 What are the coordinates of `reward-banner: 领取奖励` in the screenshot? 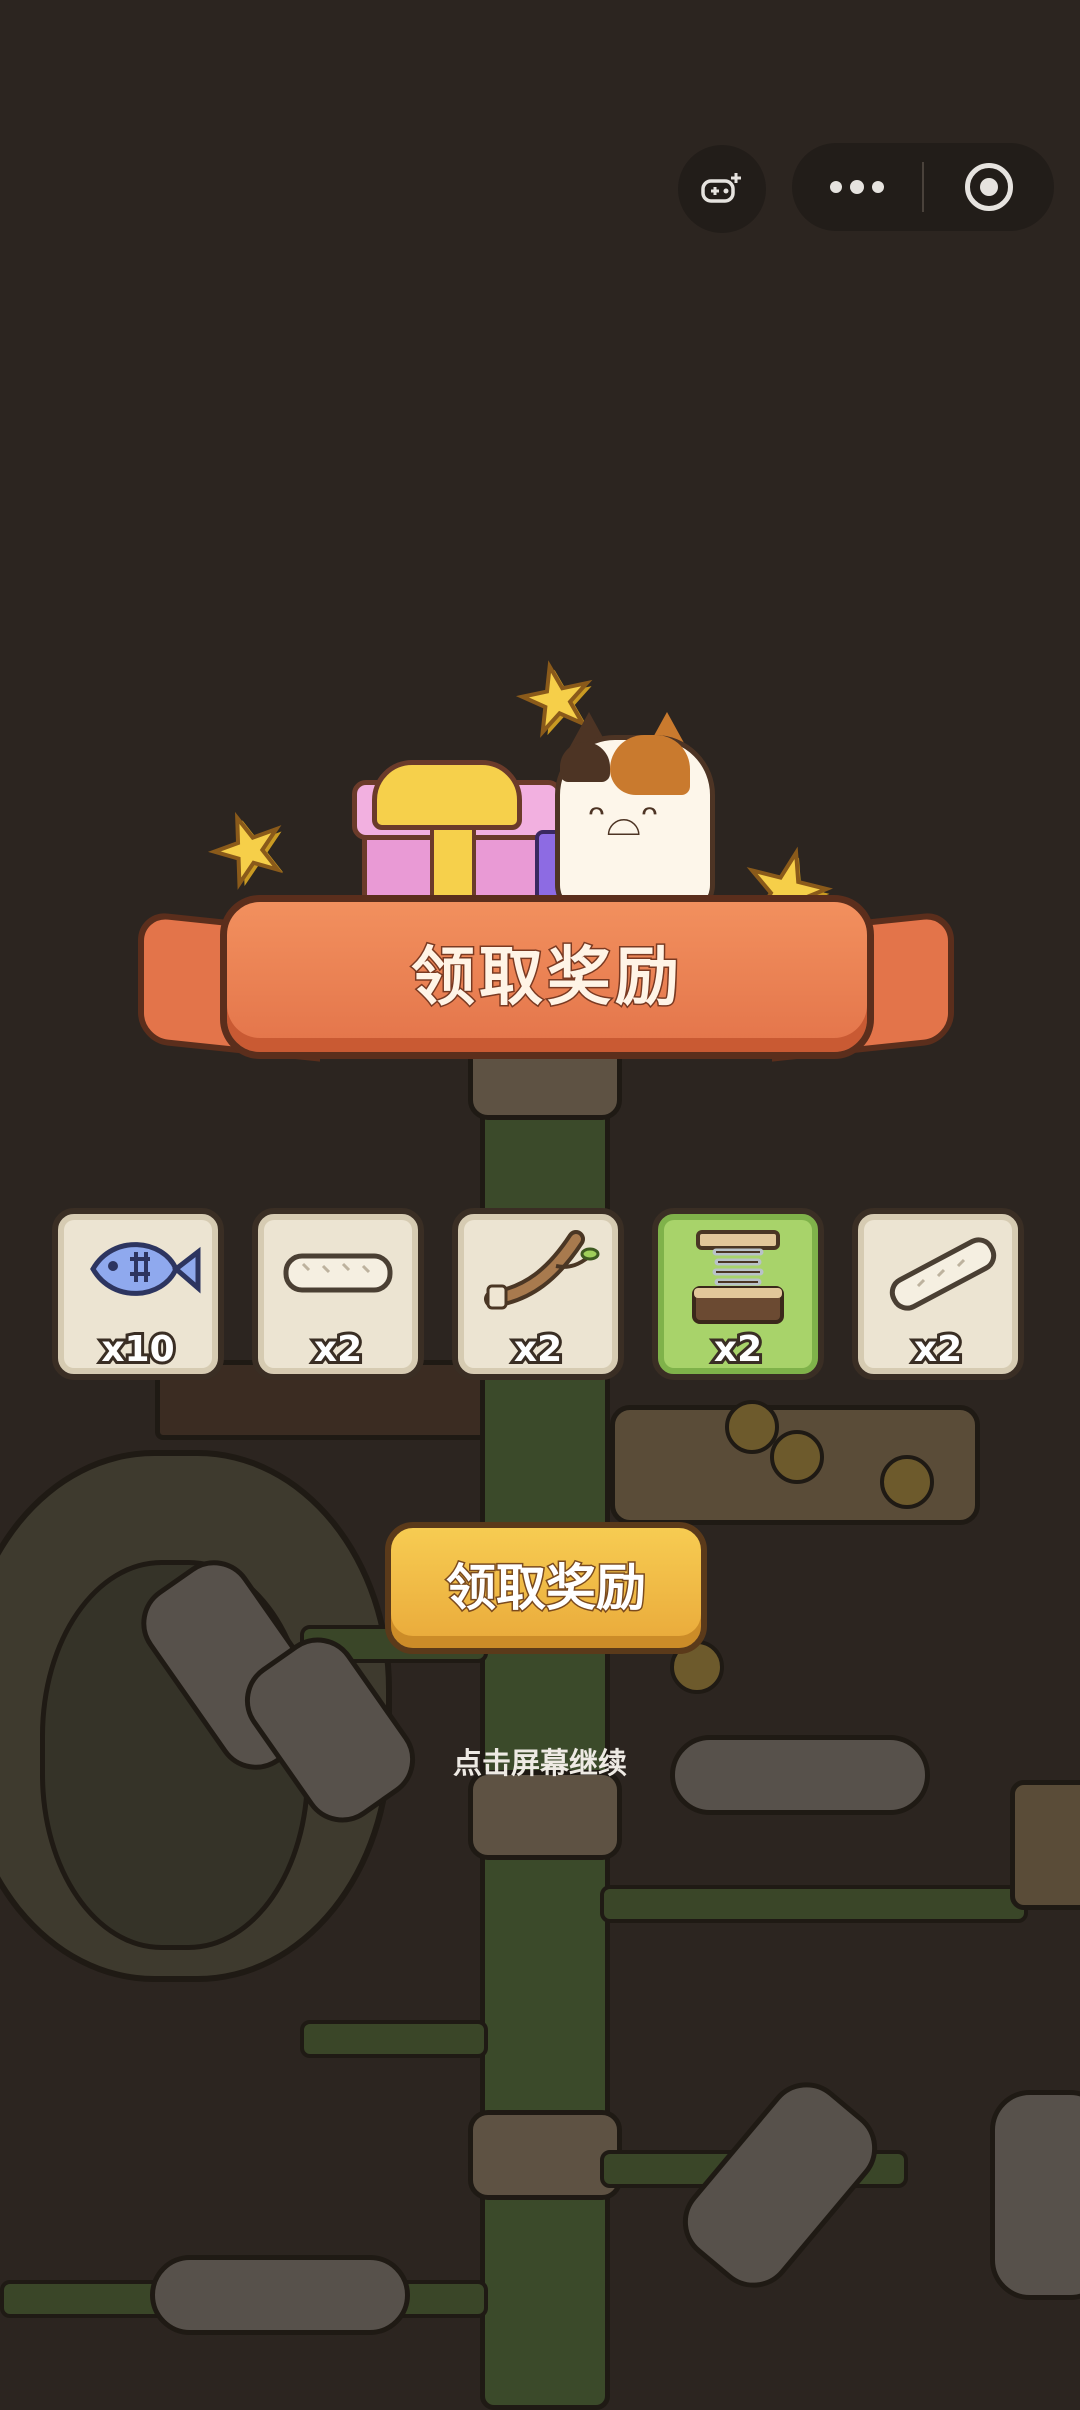 It's located at (547, 977).